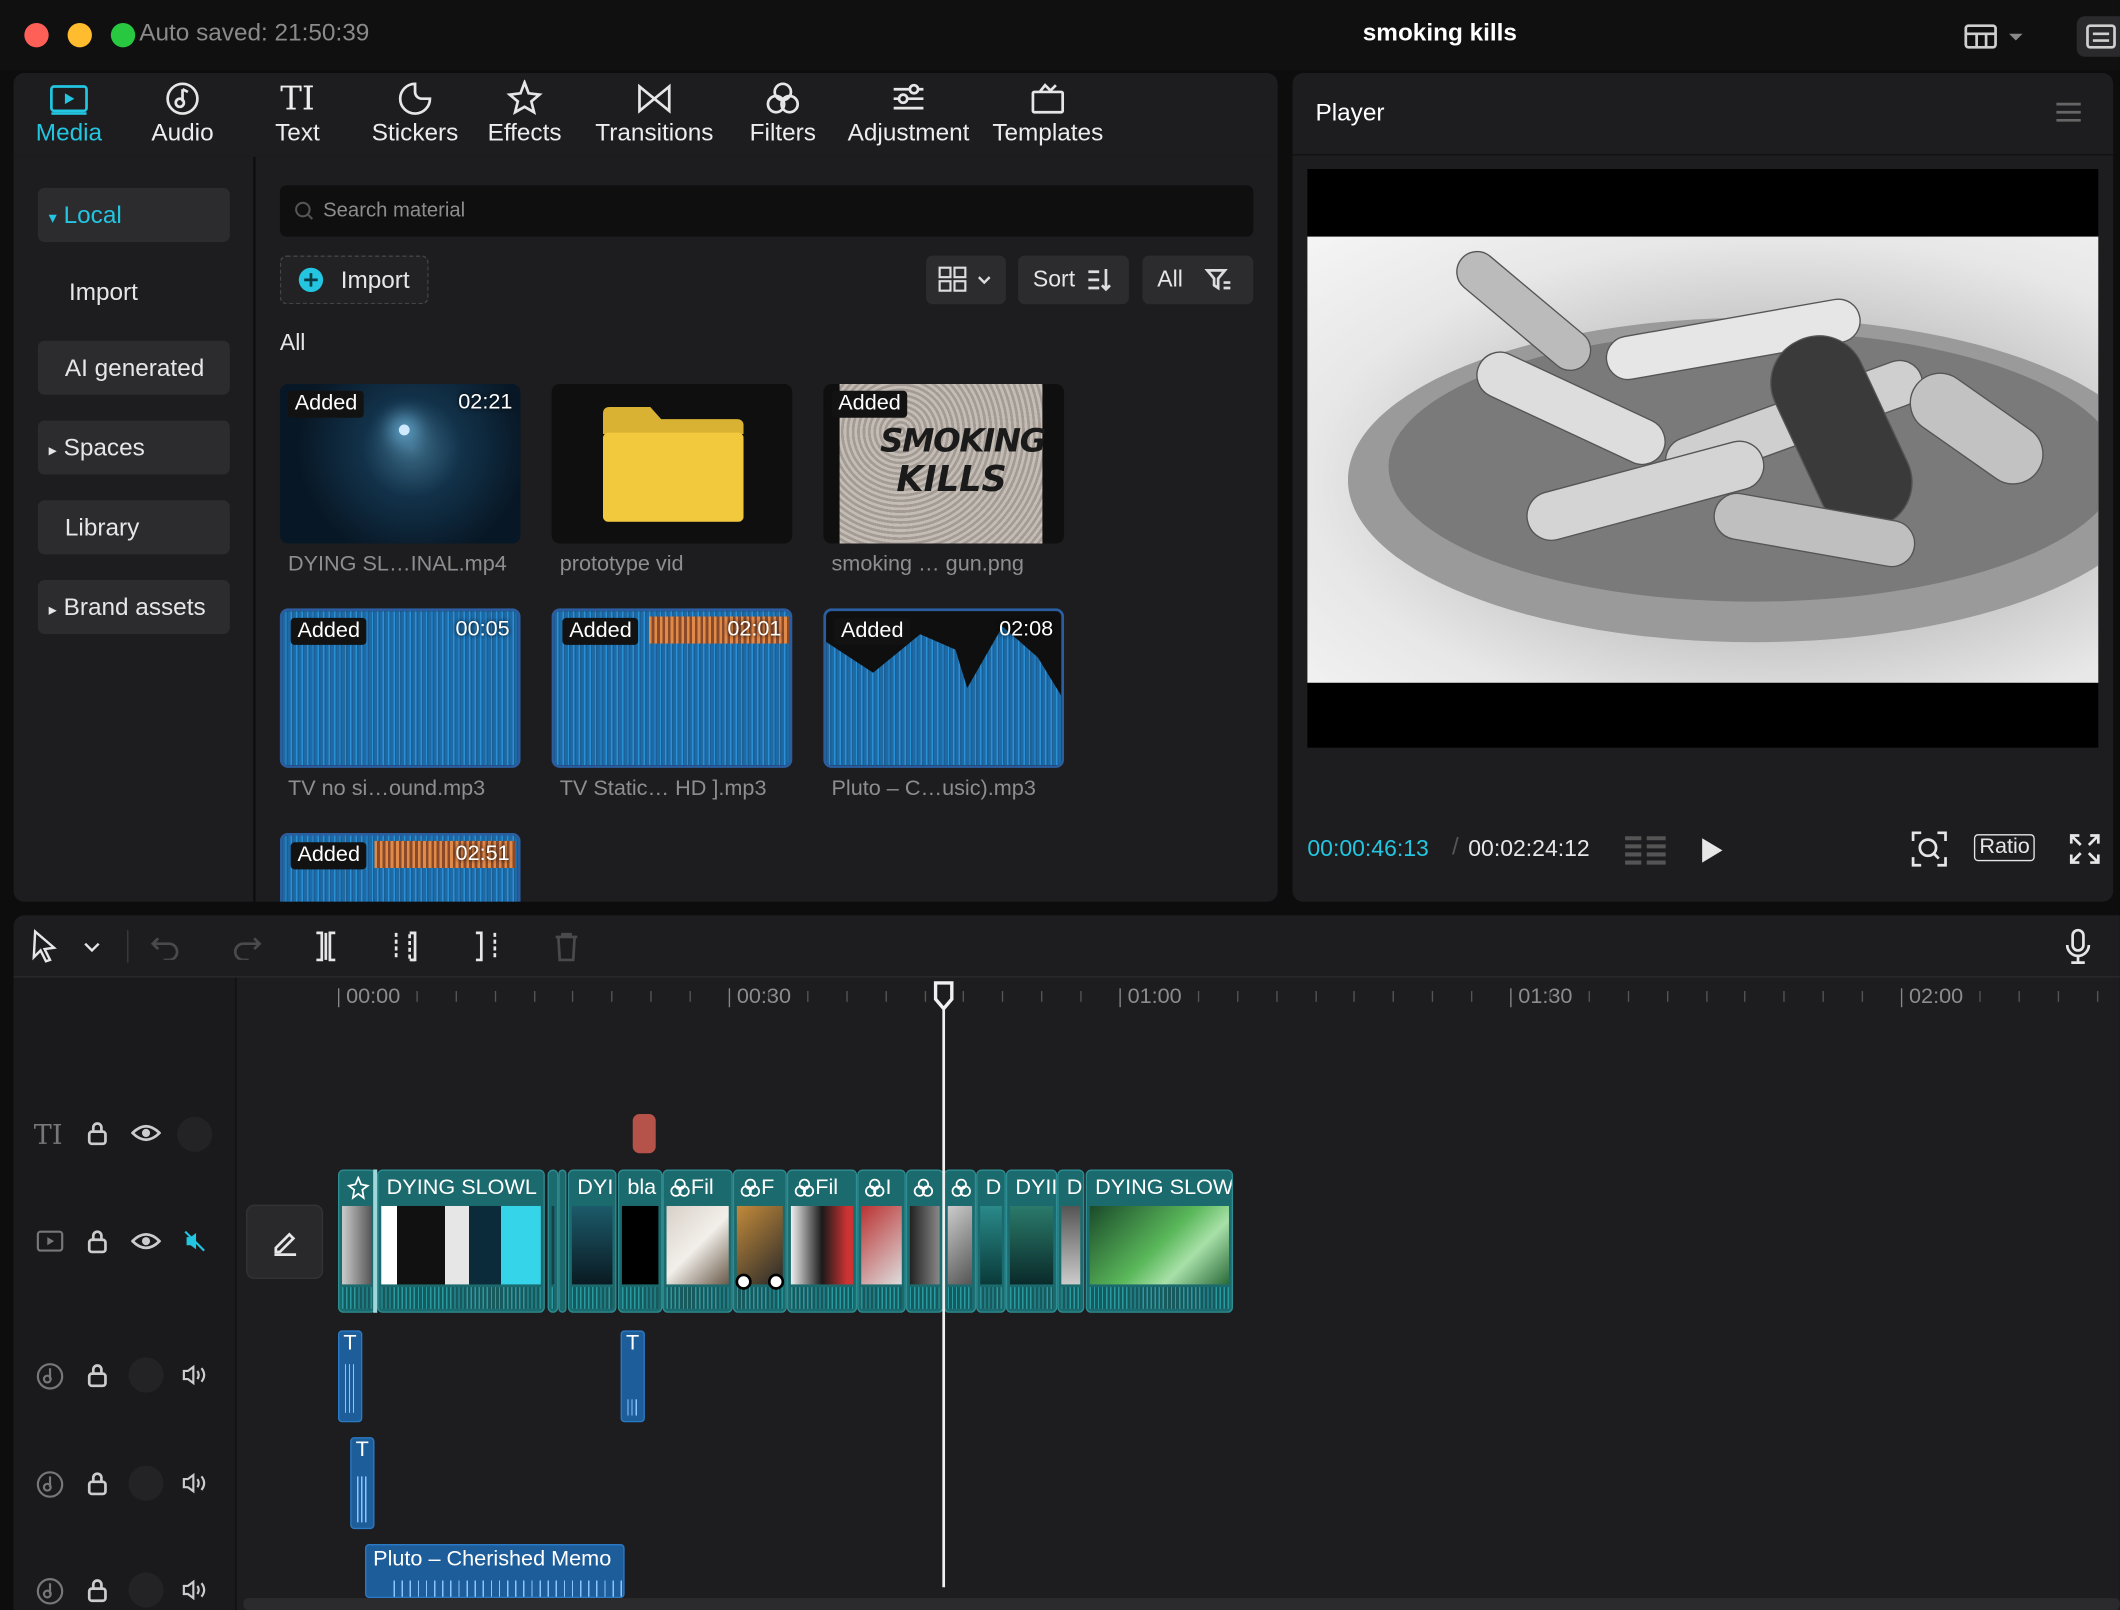 This screenshot has height=1610, width=2120. I want to click on sidebar-item-ai-generated: AI generated, so click(133, 367).